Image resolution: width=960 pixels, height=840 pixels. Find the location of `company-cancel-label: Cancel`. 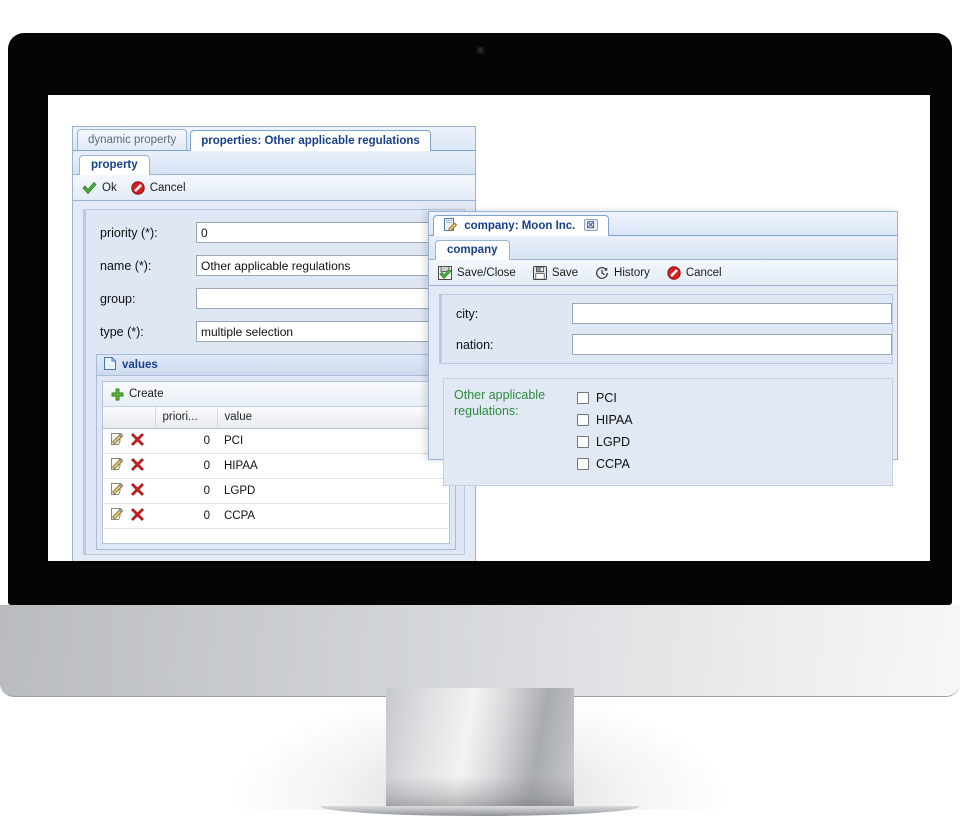

company-cancel-label: Cancel is located at coordinates (703, 272).